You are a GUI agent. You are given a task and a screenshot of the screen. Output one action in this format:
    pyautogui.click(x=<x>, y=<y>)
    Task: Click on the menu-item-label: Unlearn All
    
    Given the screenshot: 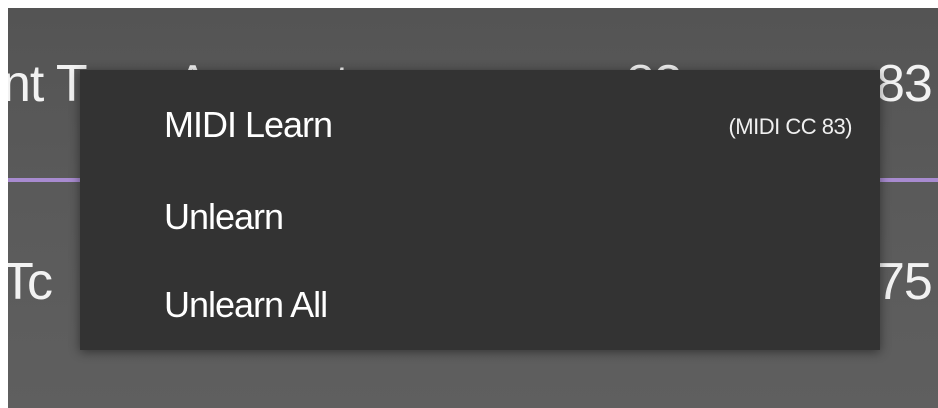 What is the action you would take?
    pyautogui.click(x=246, y=304)
    